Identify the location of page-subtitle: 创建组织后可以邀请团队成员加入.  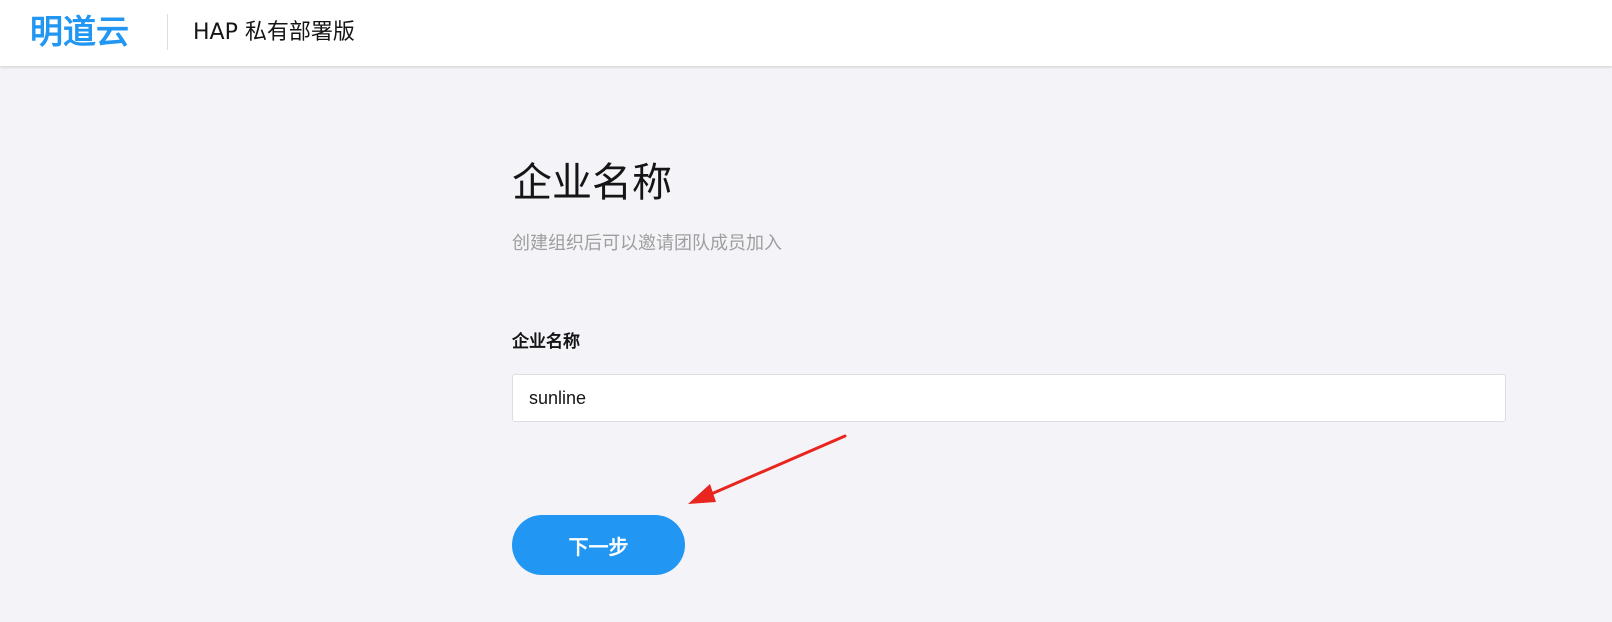
(647, 243).